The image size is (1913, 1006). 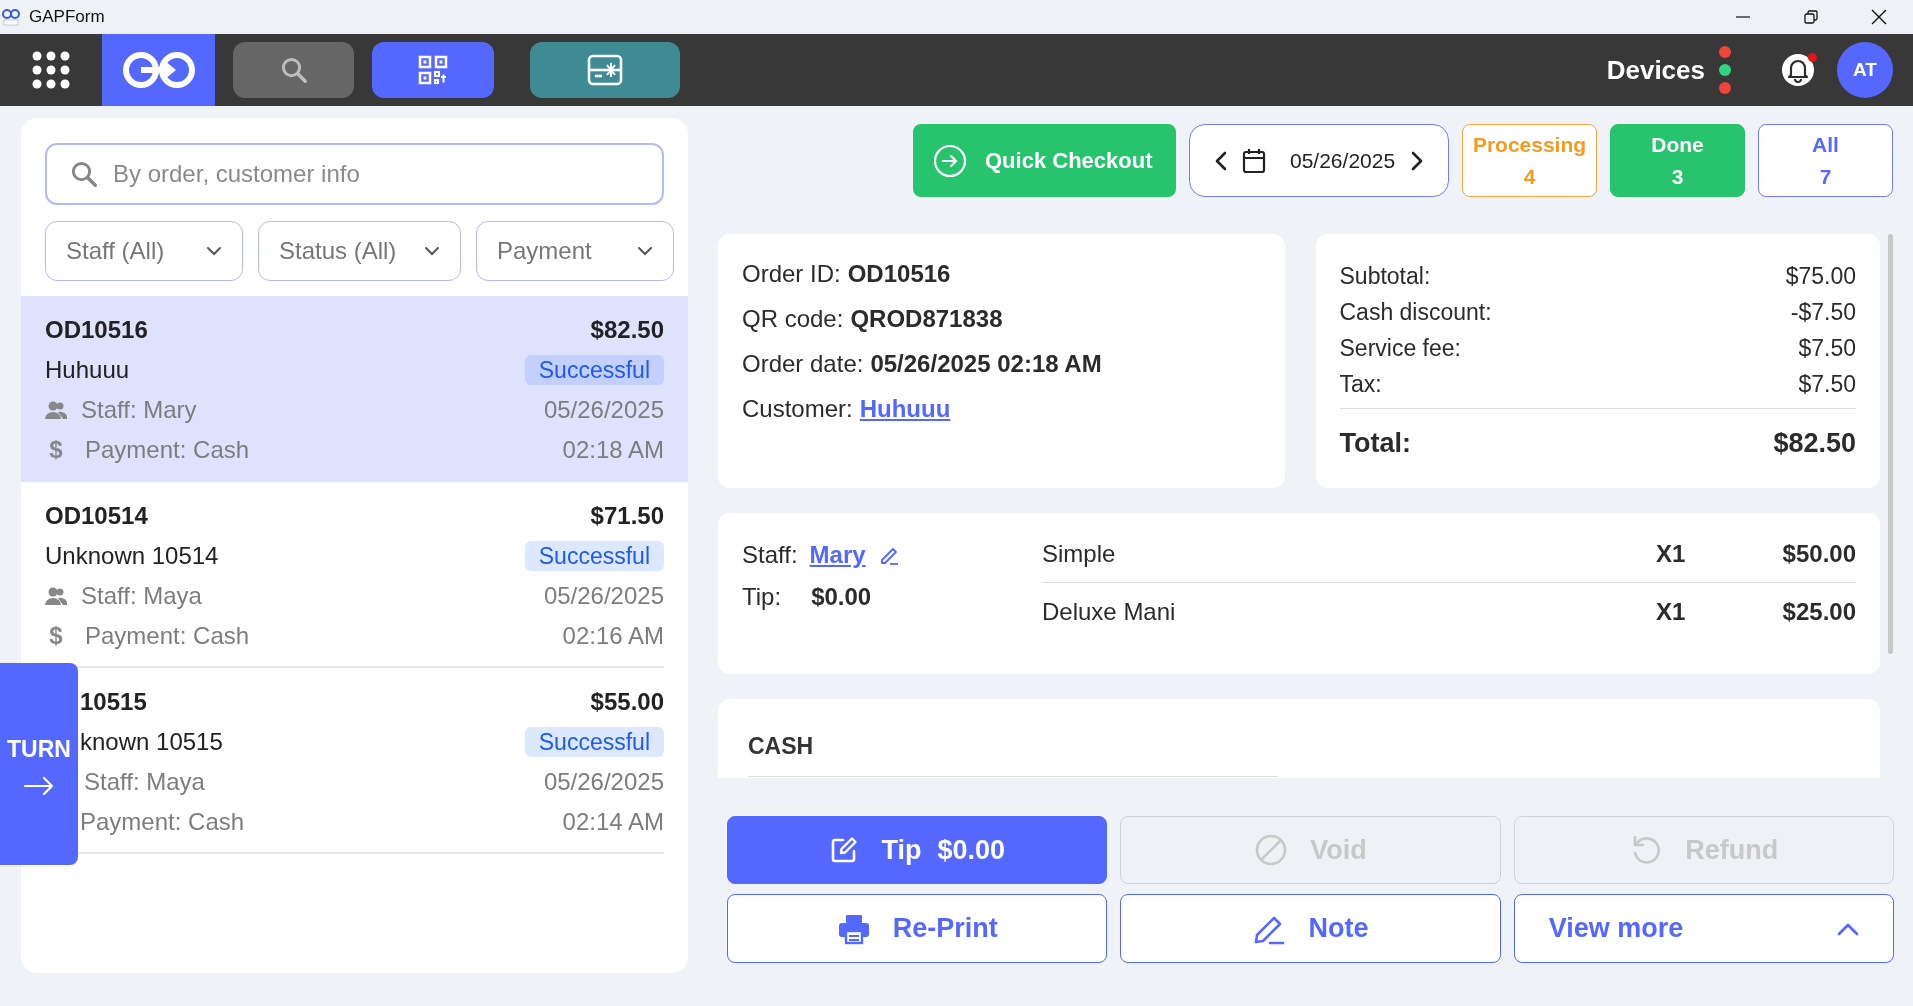 What do you see at coordinates (354, 389) in the screenshot?
I see `order-row: OD10516 $82.50 Huhuuu Successful Staff: Mary 05/26/2025 $ Payment: Cash 02:18 AM` at bounding box center [354, 389].